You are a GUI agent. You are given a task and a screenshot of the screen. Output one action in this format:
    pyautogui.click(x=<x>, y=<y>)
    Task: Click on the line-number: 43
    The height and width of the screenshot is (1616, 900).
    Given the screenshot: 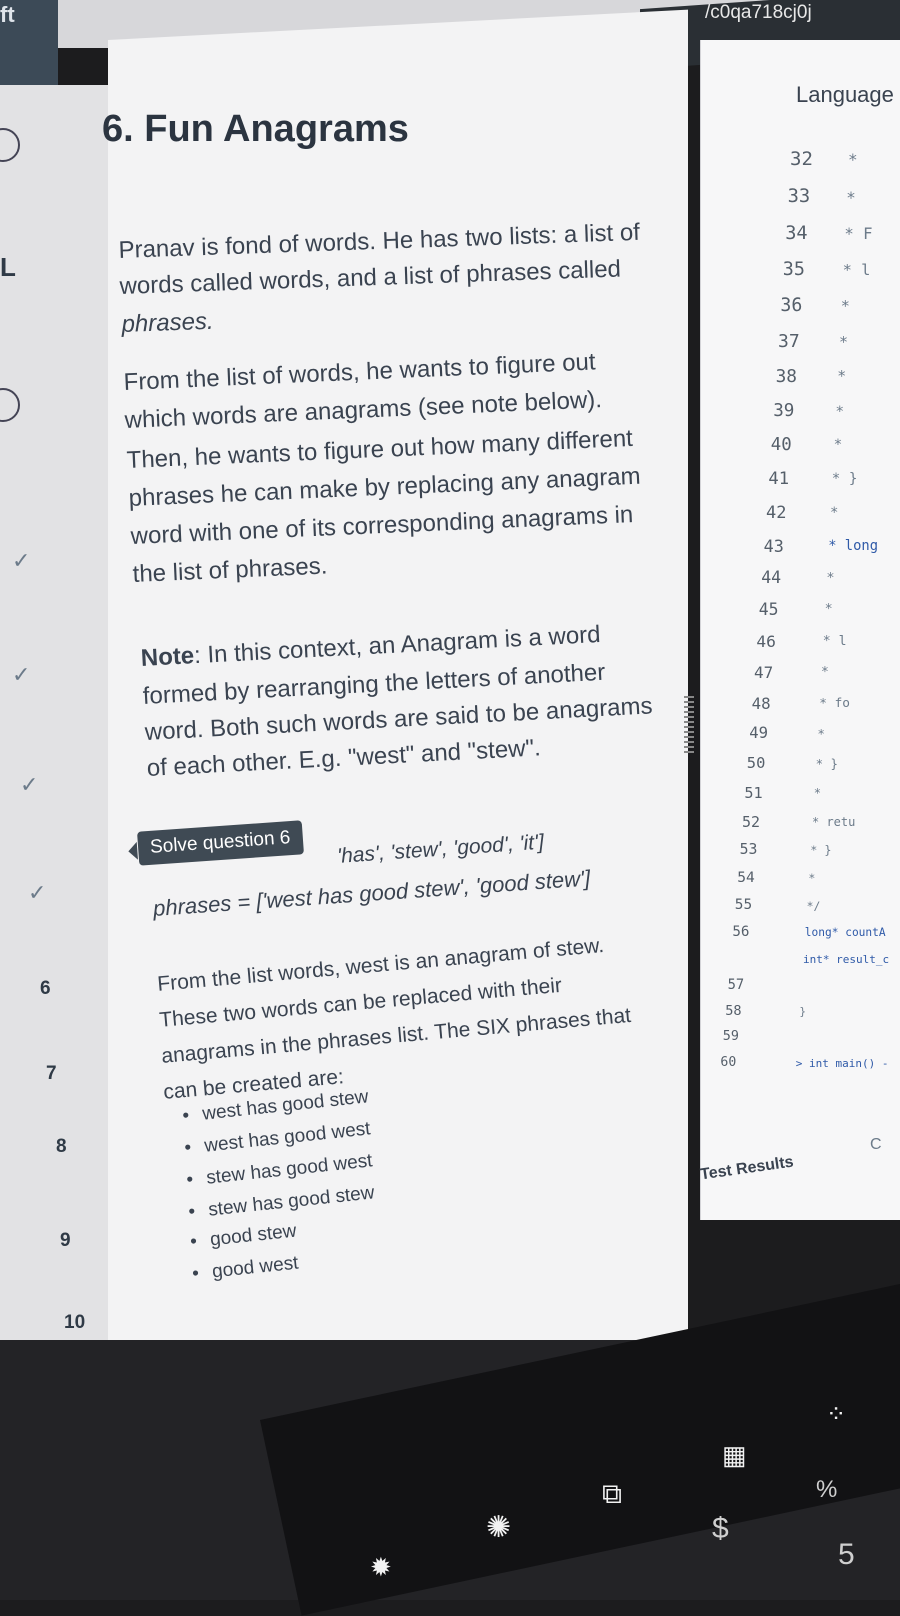 What is the action you would take?
    pyautogui.click(x=773, y=545)
    